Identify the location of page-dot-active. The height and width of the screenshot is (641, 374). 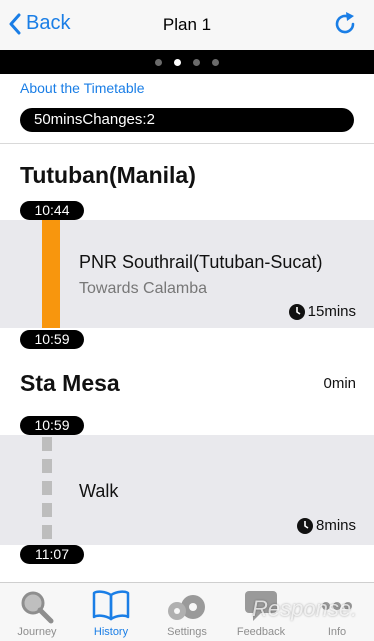
(177, 62).